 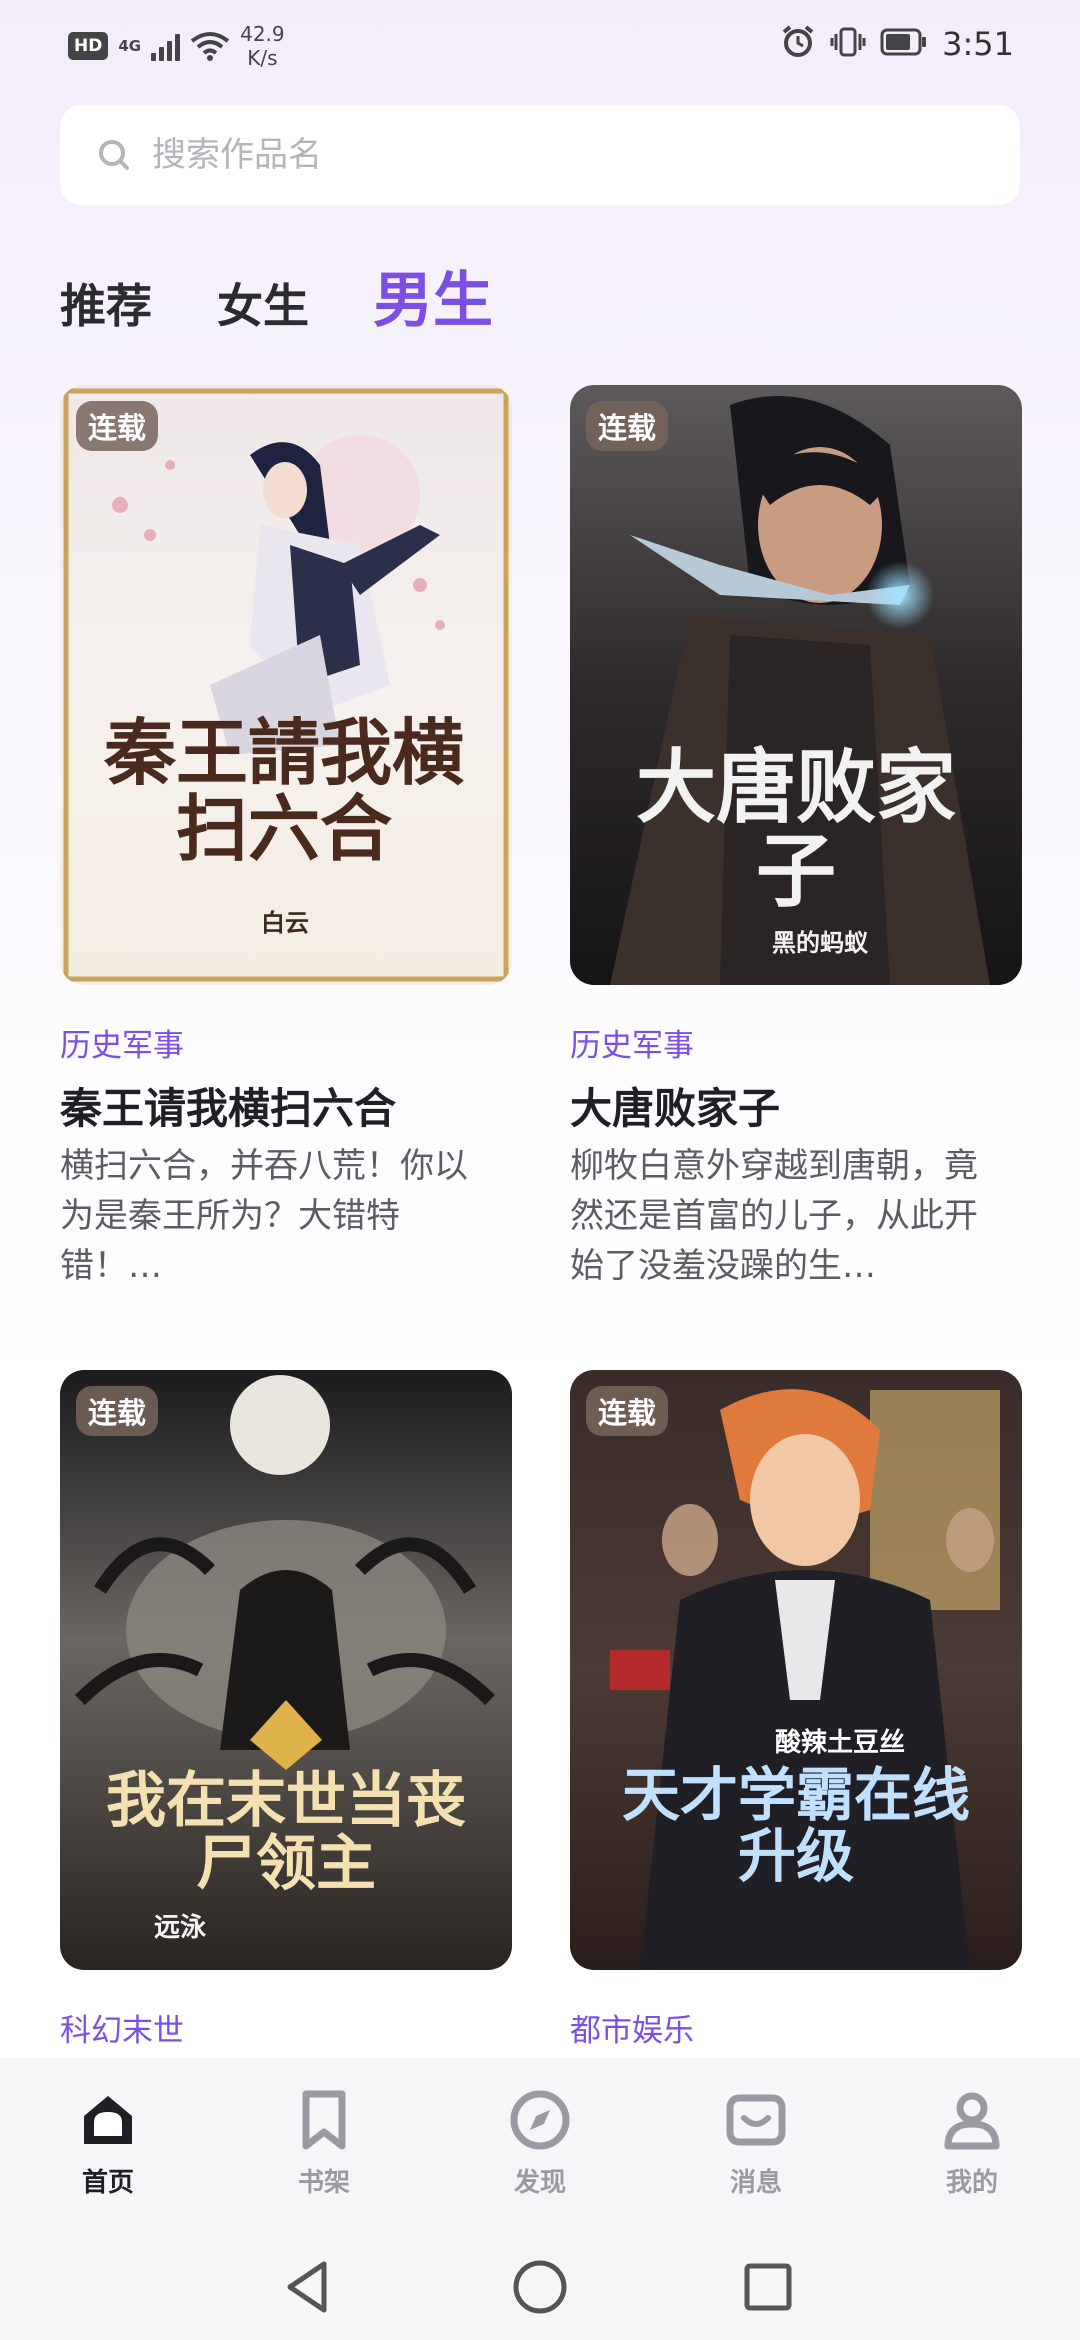 I want to click on nav-label-messages: 消息, so click(x=755, y=2183).